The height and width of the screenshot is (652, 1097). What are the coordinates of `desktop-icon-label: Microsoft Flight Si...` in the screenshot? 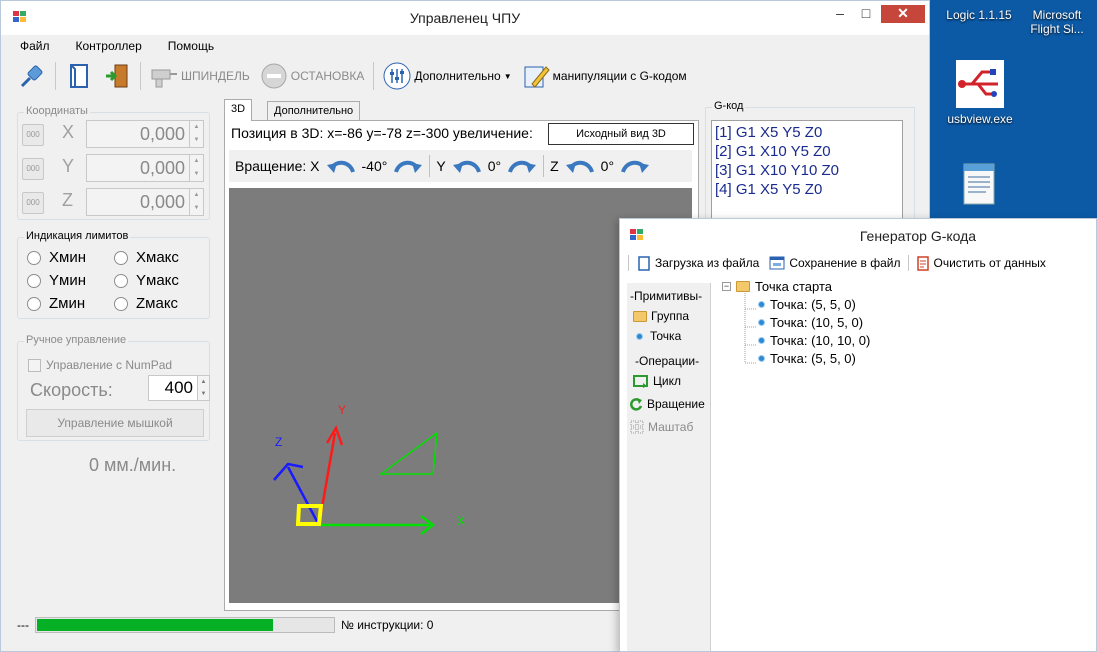 It's located at (1057, 22).